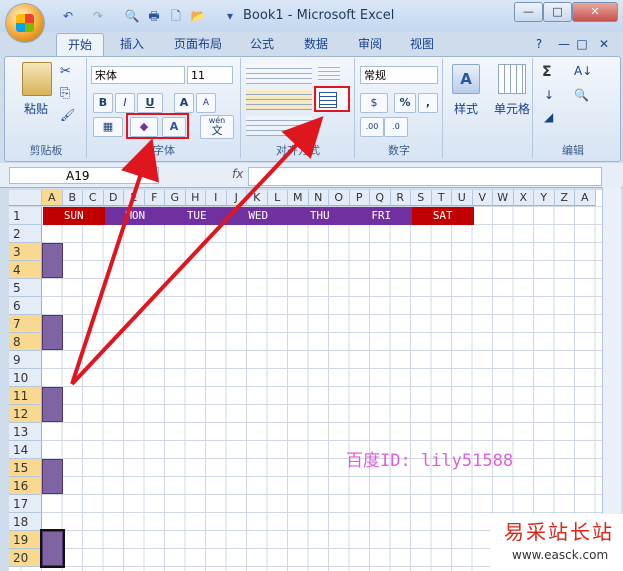 The height and width of the screenshot is (571, 623). I want to click on redo-icon: ↷, so click(98, 16).